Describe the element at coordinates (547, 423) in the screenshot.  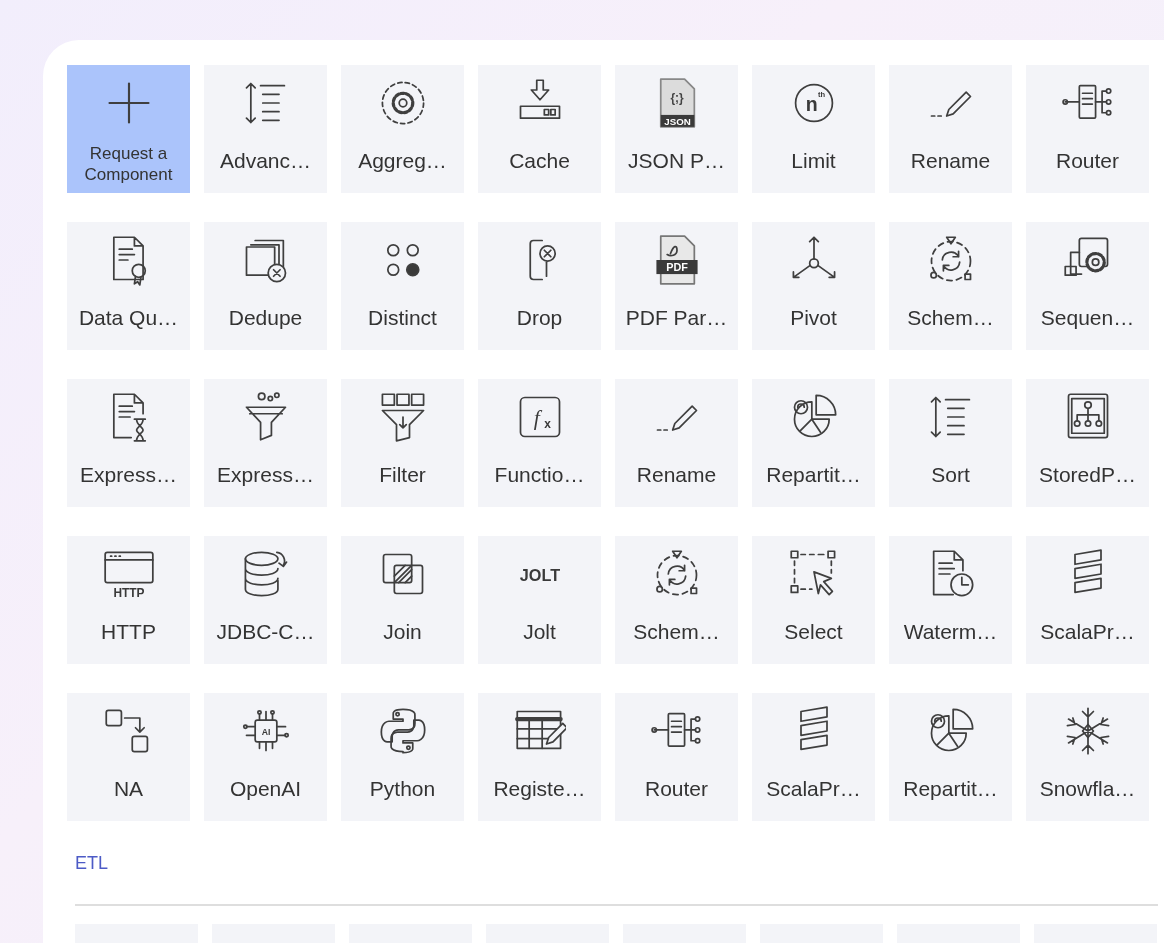
I see `icon-text: x` at that location.